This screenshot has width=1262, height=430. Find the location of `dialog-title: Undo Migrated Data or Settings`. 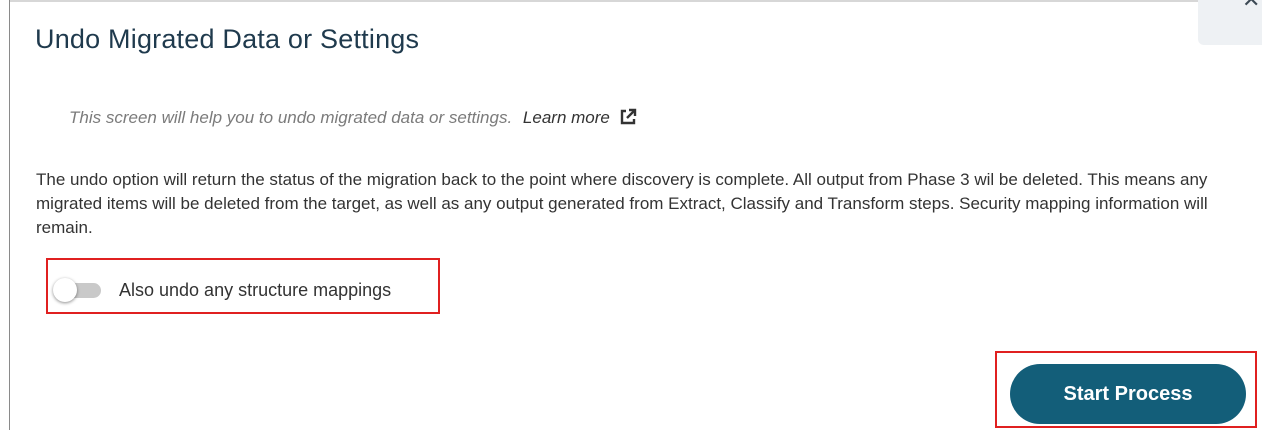

dialog-title: Undo Migrated Data or Settings is located at coordinates (227, 39).